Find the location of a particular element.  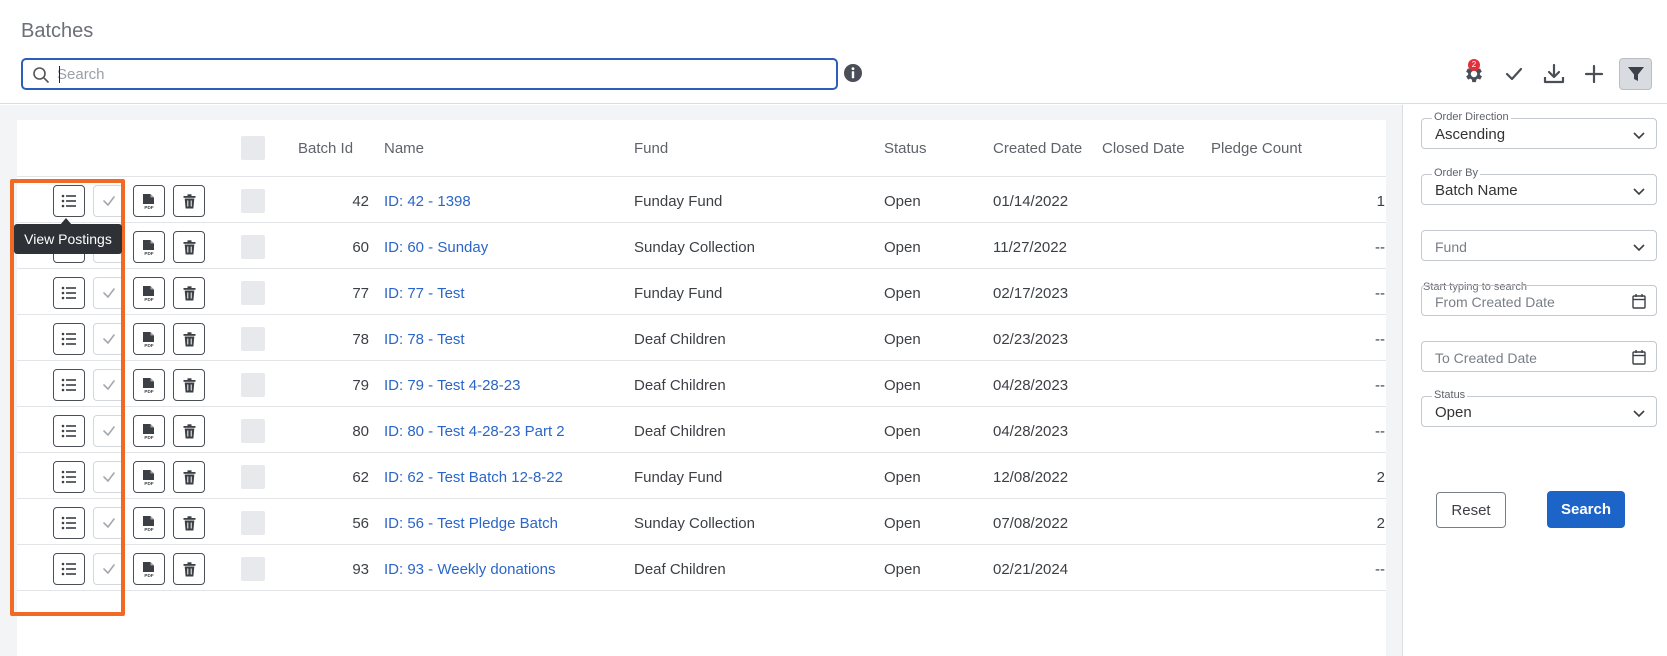

trash-icon is located at coordinates (189, 522).